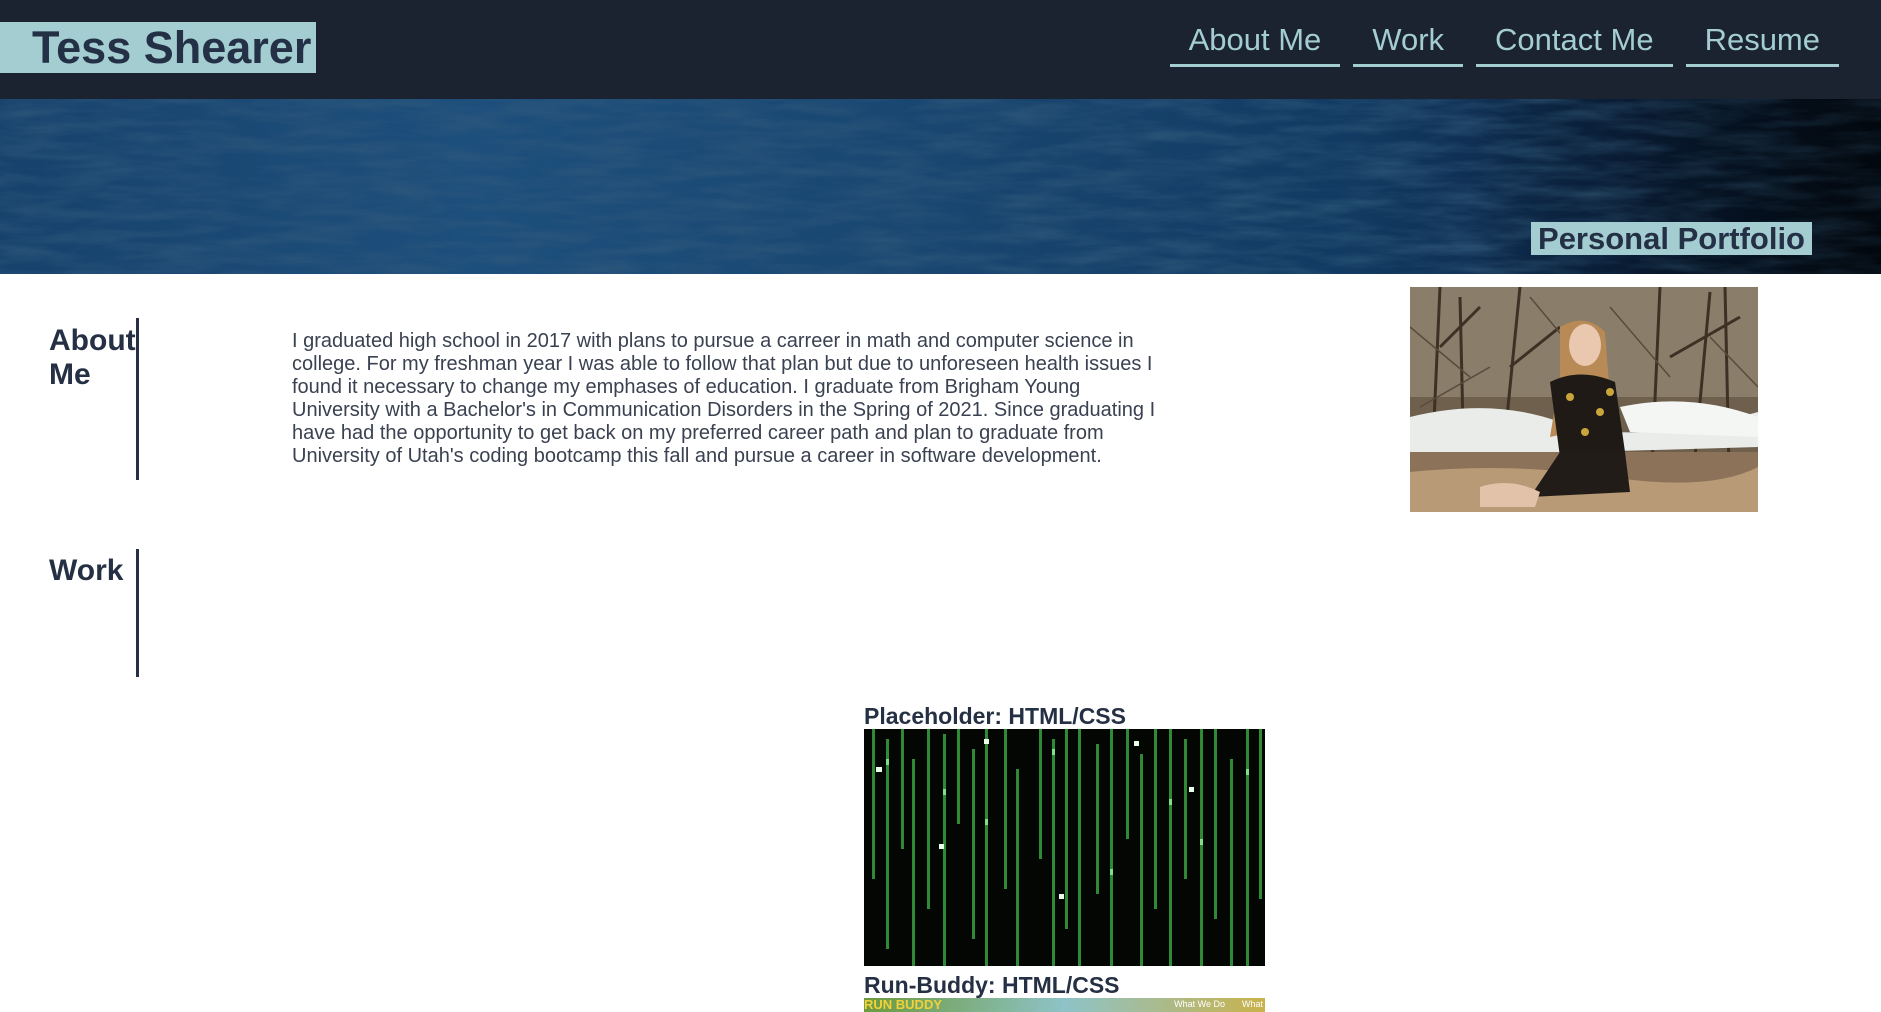  Describe the element at coordinates (1255, 42) in the screenshot. I see `nav-about-me: About Me` at that location.